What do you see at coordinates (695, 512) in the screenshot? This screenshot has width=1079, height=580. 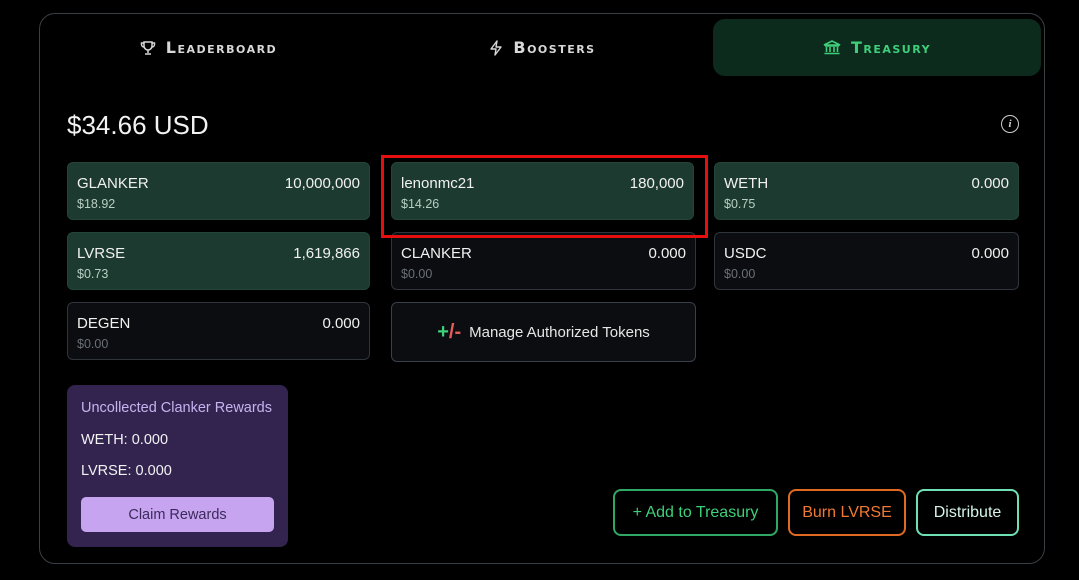 I see `add-to-treasury-button: + Add to Treasury` at bounding box center [695, 512].